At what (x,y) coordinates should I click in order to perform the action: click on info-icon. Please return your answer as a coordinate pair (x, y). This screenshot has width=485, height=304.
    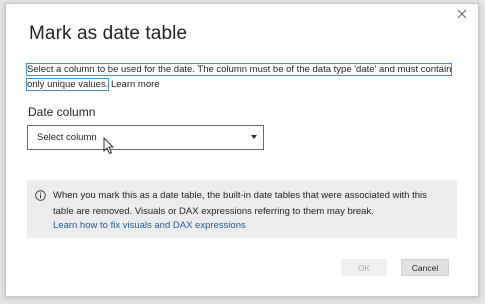
    Looking at the image, I should click on (40, 195).